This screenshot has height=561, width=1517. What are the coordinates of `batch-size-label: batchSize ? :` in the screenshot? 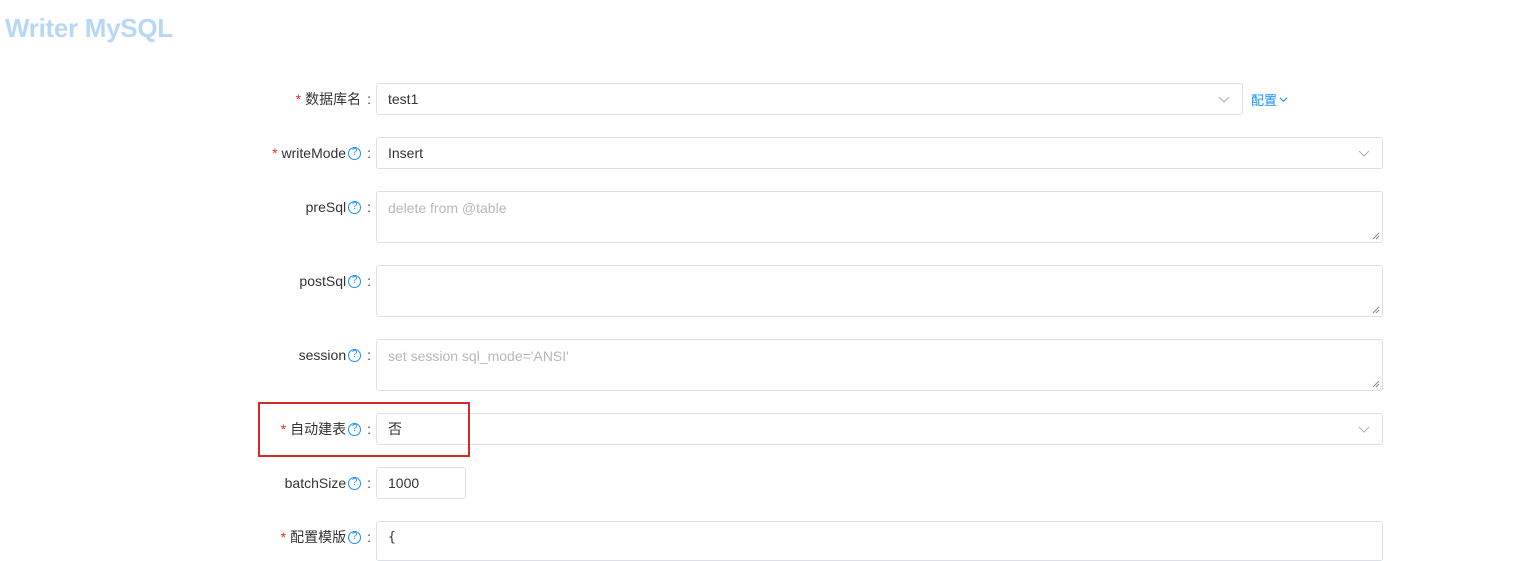 It's located at (328, 483).